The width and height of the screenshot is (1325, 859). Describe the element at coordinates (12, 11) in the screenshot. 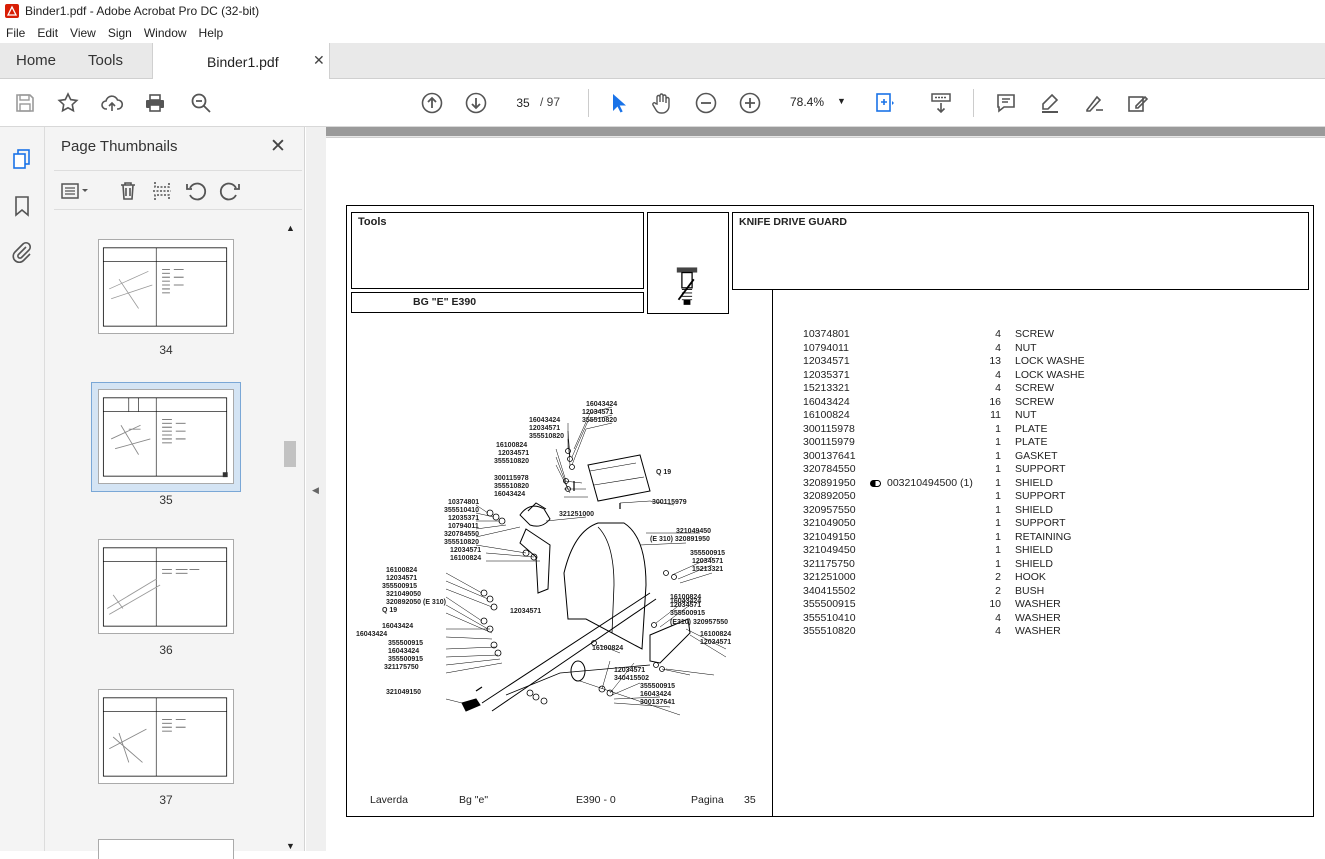

I see `acrobat-icon` at that location.